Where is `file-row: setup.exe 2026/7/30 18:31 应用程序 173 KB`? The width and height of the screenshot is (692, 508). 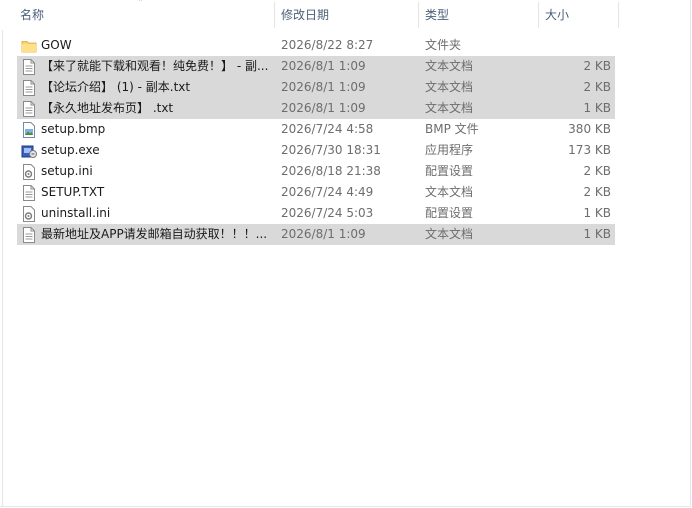 file-row: setup.exe 2026/7/30 18:31 应用程序 173 KB is located at coordinates (316, 150).